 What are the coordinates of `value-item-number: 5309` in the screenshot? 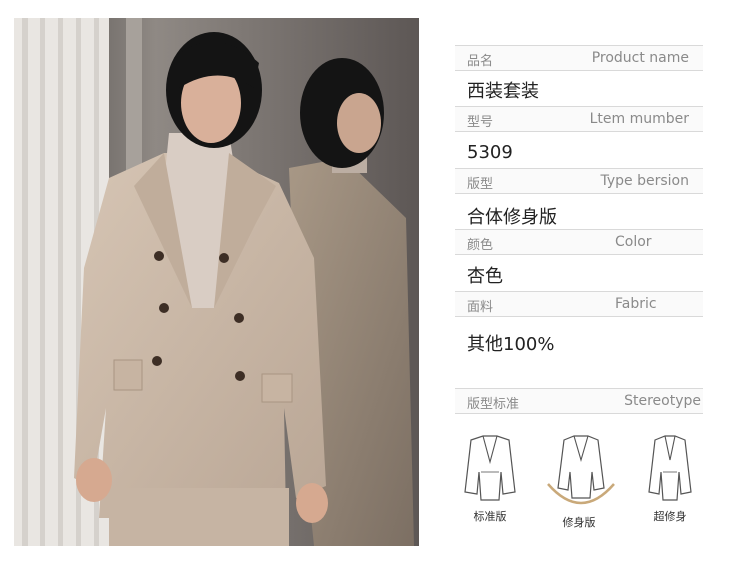 It's located at (490, 152).